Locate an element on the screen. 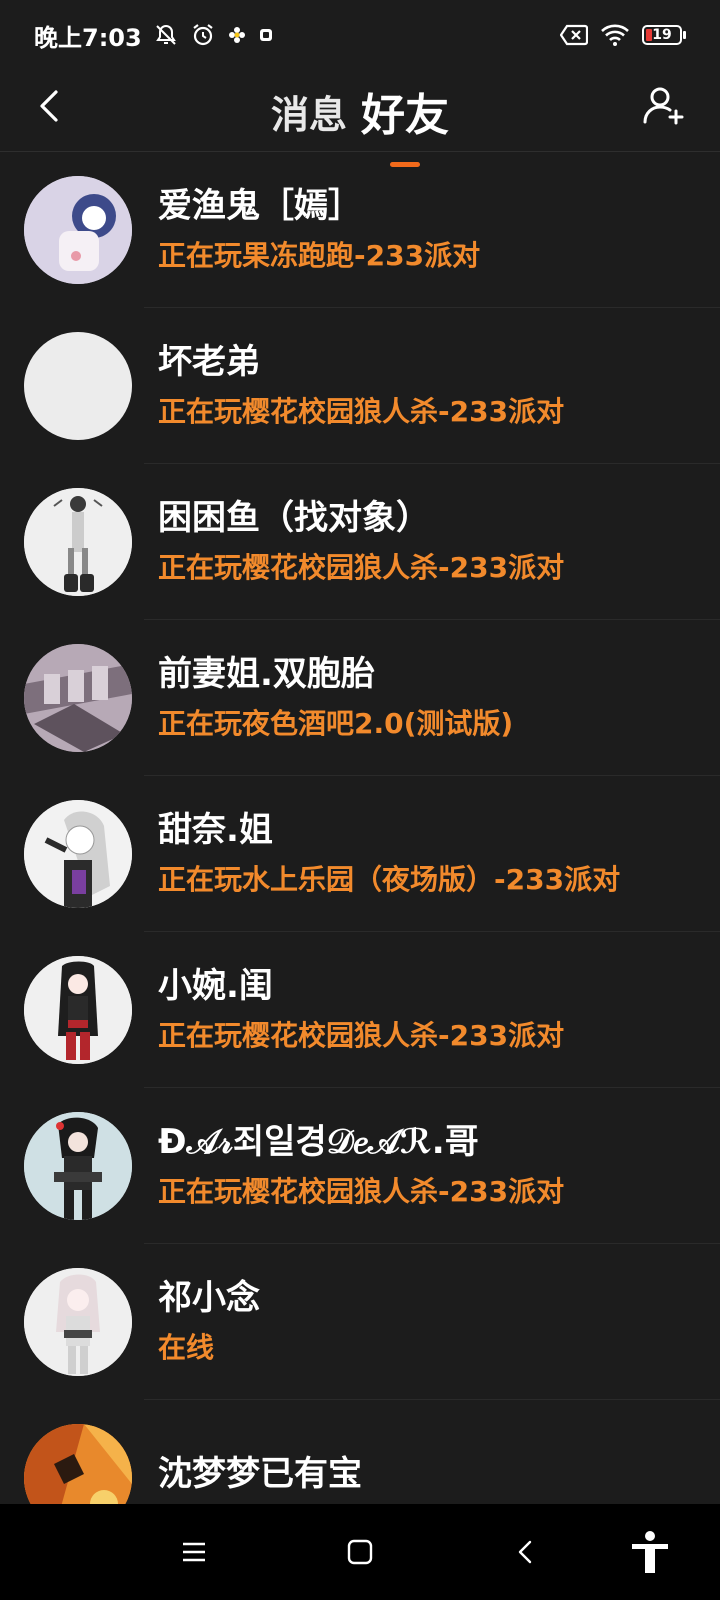 The height and width of the screenshot is (1600, 720). home-icon is located at coordinates (360, 1552).